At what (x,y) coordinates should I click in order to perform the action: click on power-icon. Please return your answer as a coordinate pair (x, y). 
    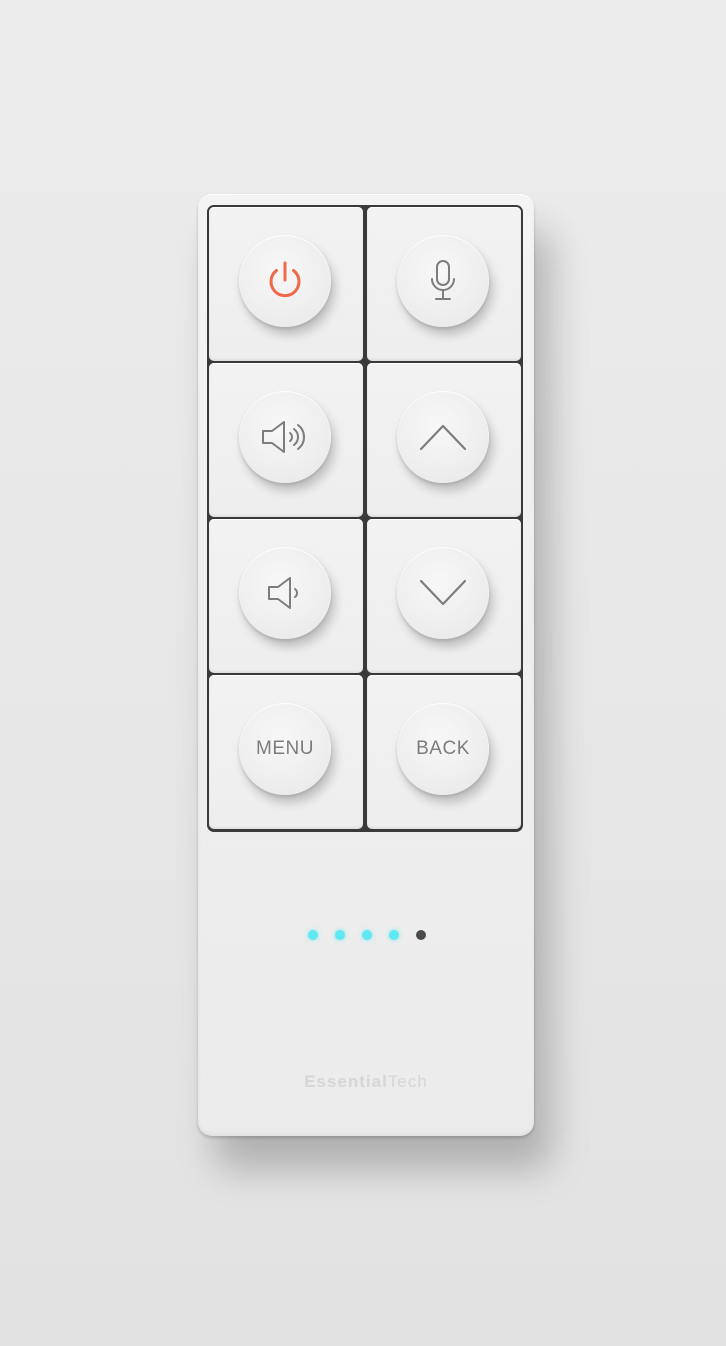
    Looking at the image, I should click on (285, 279).